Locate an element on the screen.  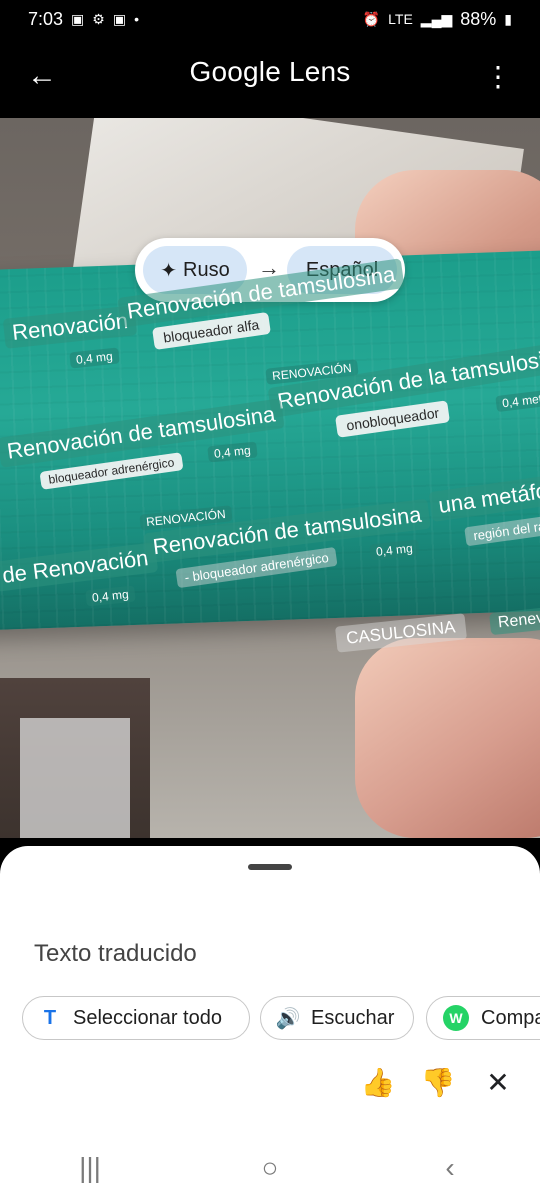
share-label: Compa is located at coordinates (510, 1017).